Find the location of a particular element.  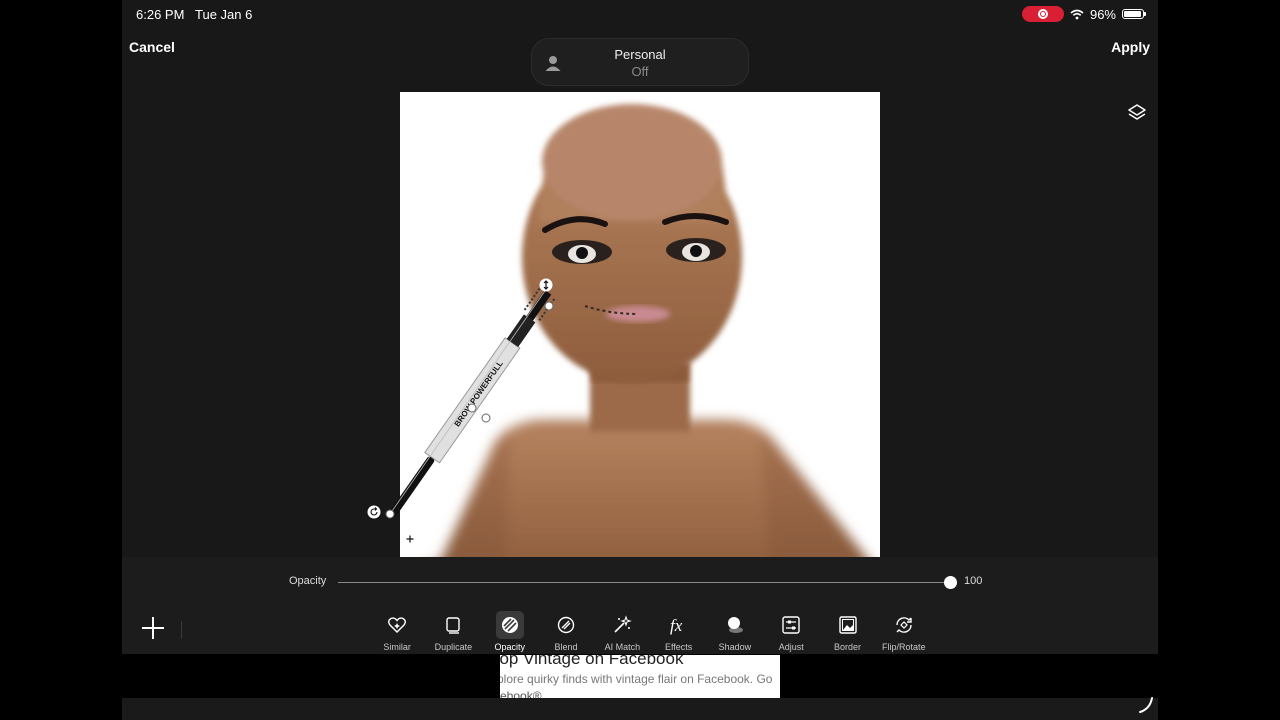

ad-headline: hop Vintage on Facebook is located at coordinates (592, 661).